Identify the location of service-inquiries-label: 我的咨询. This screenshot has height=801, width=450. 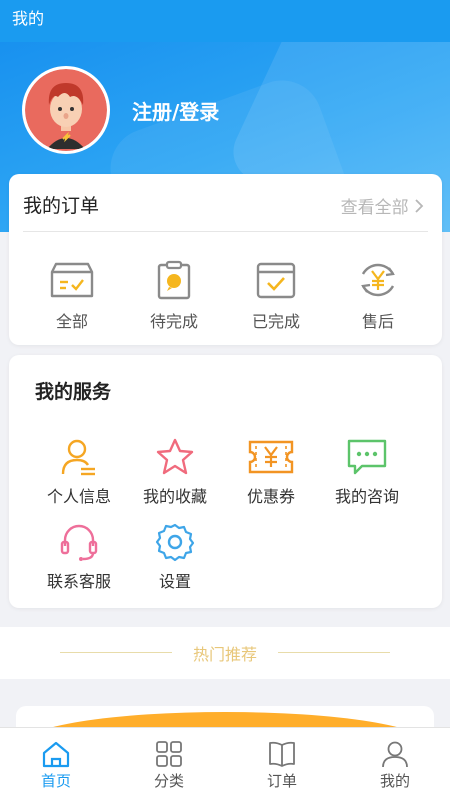
(366, 496).